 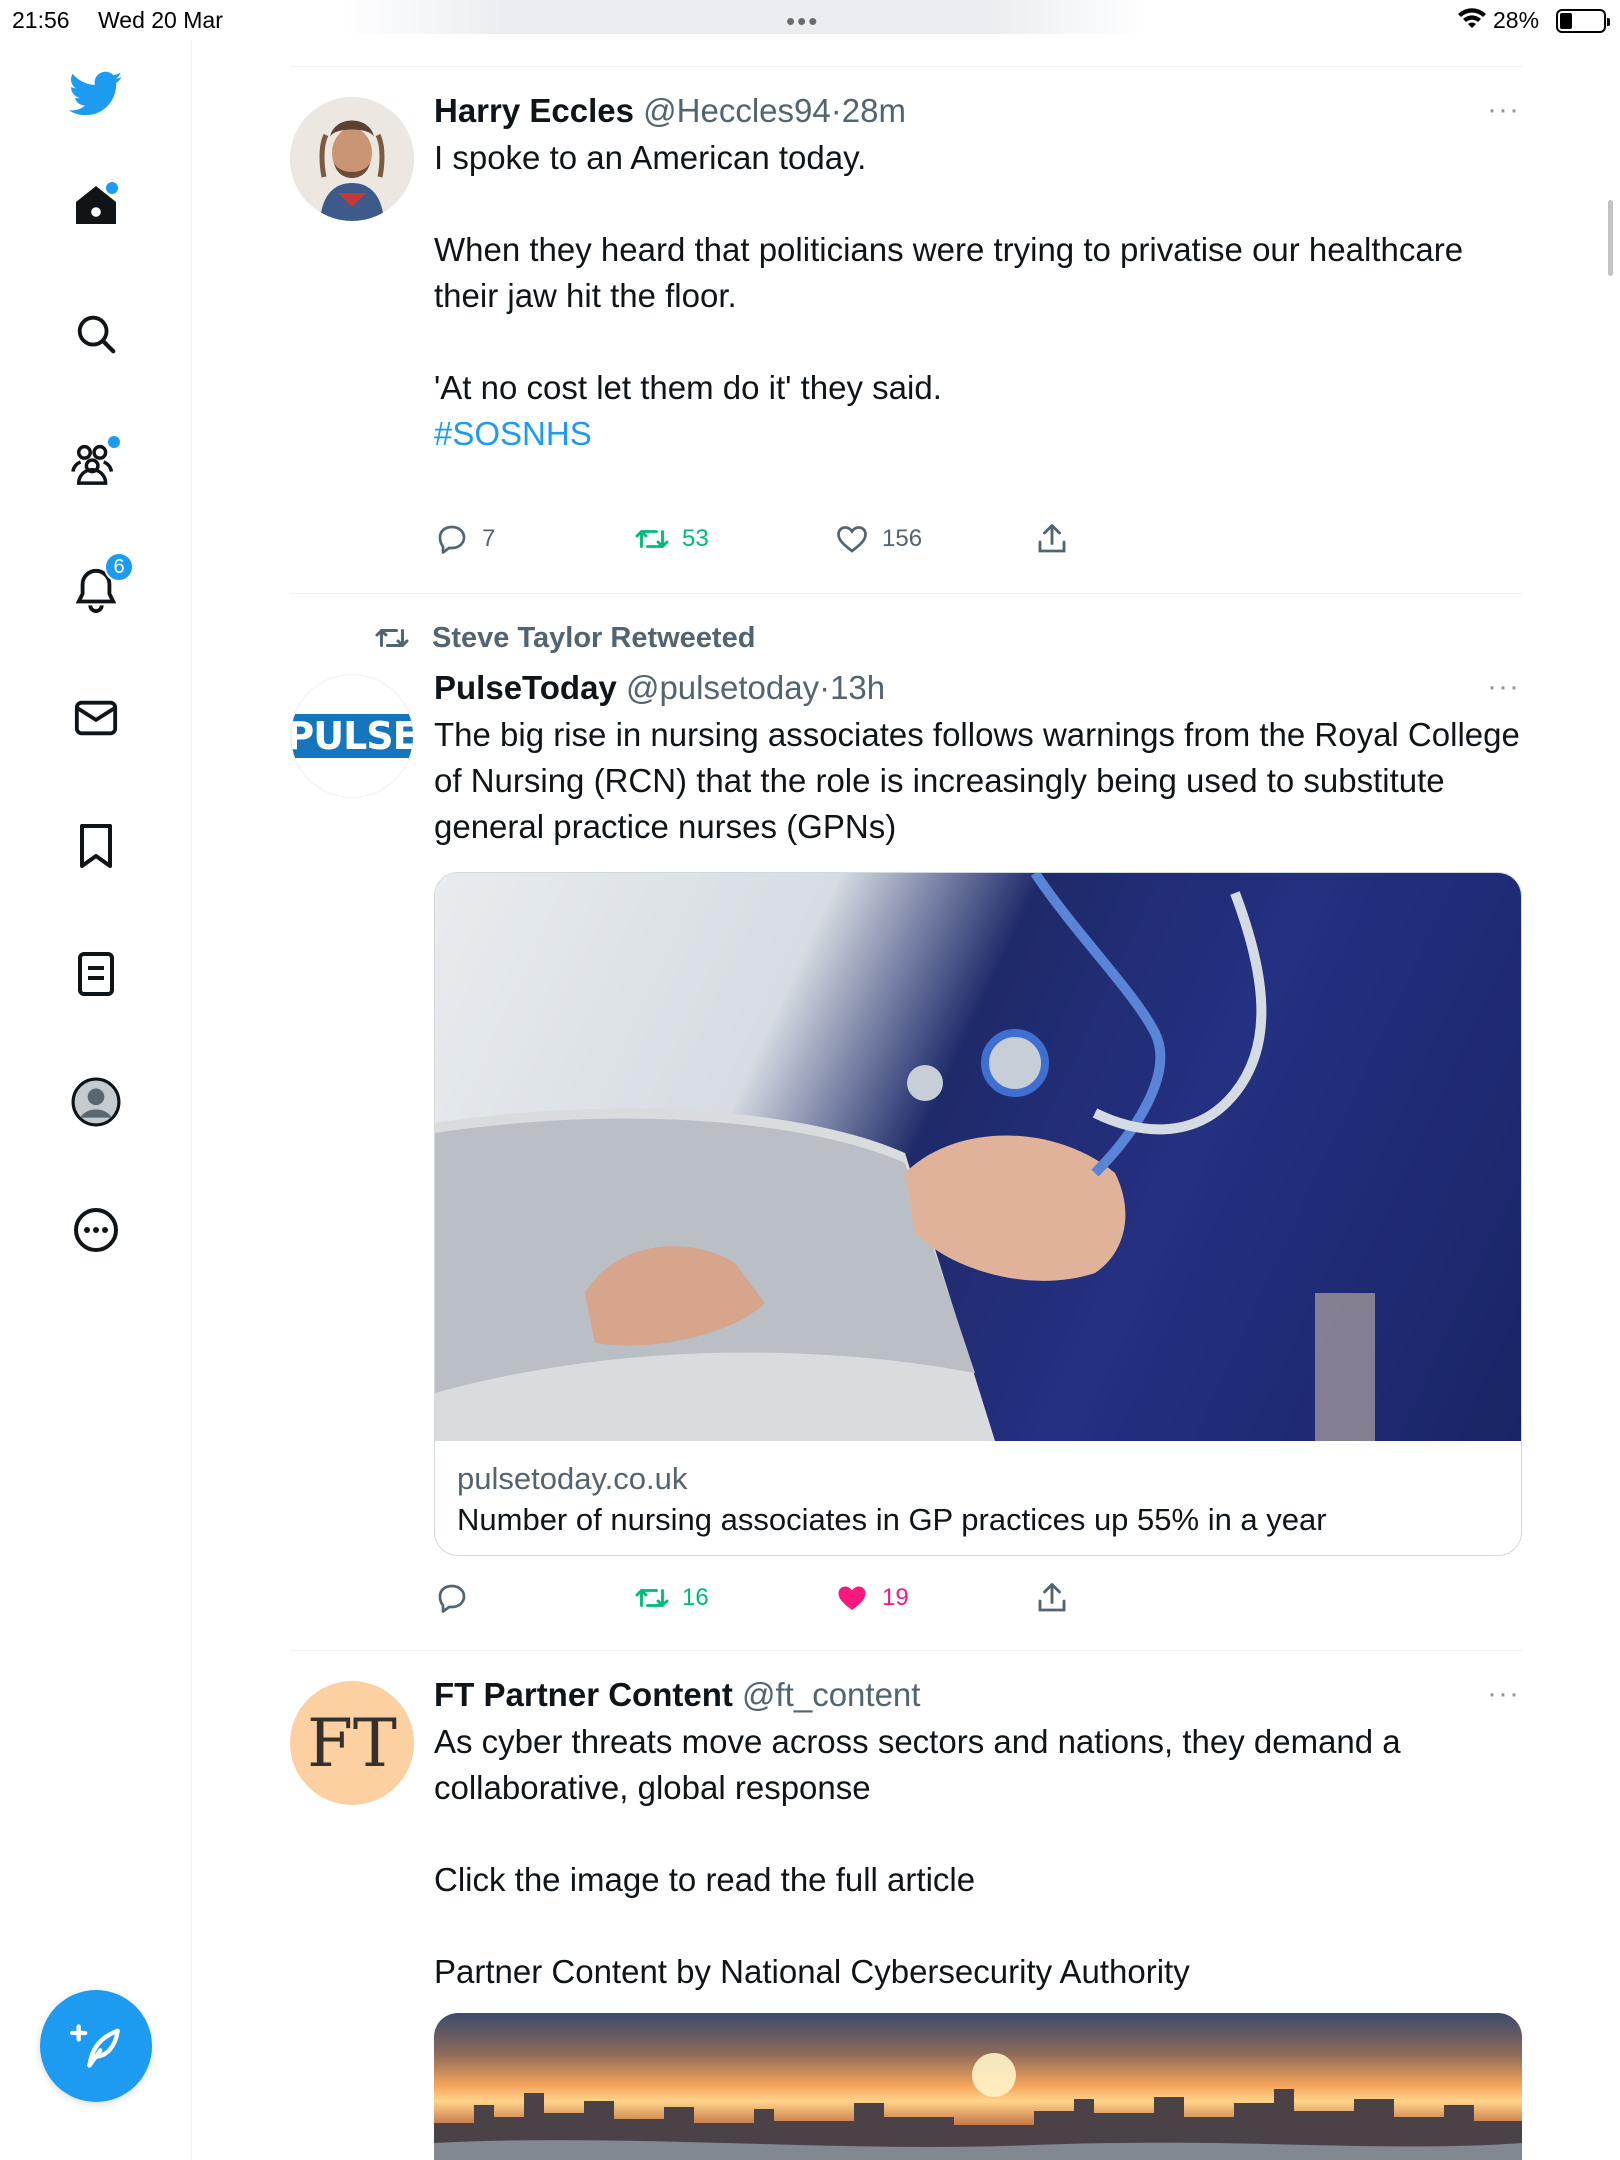 What do you see at coordinates (671, 539) in the screenshot?
I see `retweet-button: 53` at bounding box center [671, 539].